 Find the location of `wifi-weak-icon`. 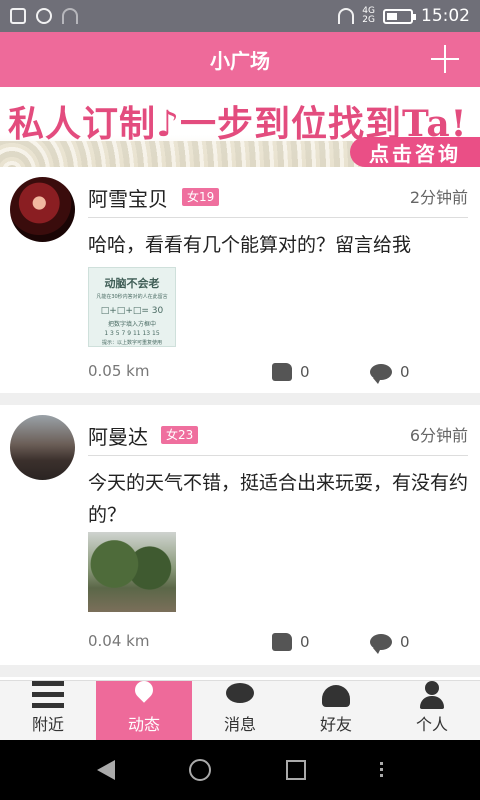

wifi-weak-icon is located at coordinates (70, 16).